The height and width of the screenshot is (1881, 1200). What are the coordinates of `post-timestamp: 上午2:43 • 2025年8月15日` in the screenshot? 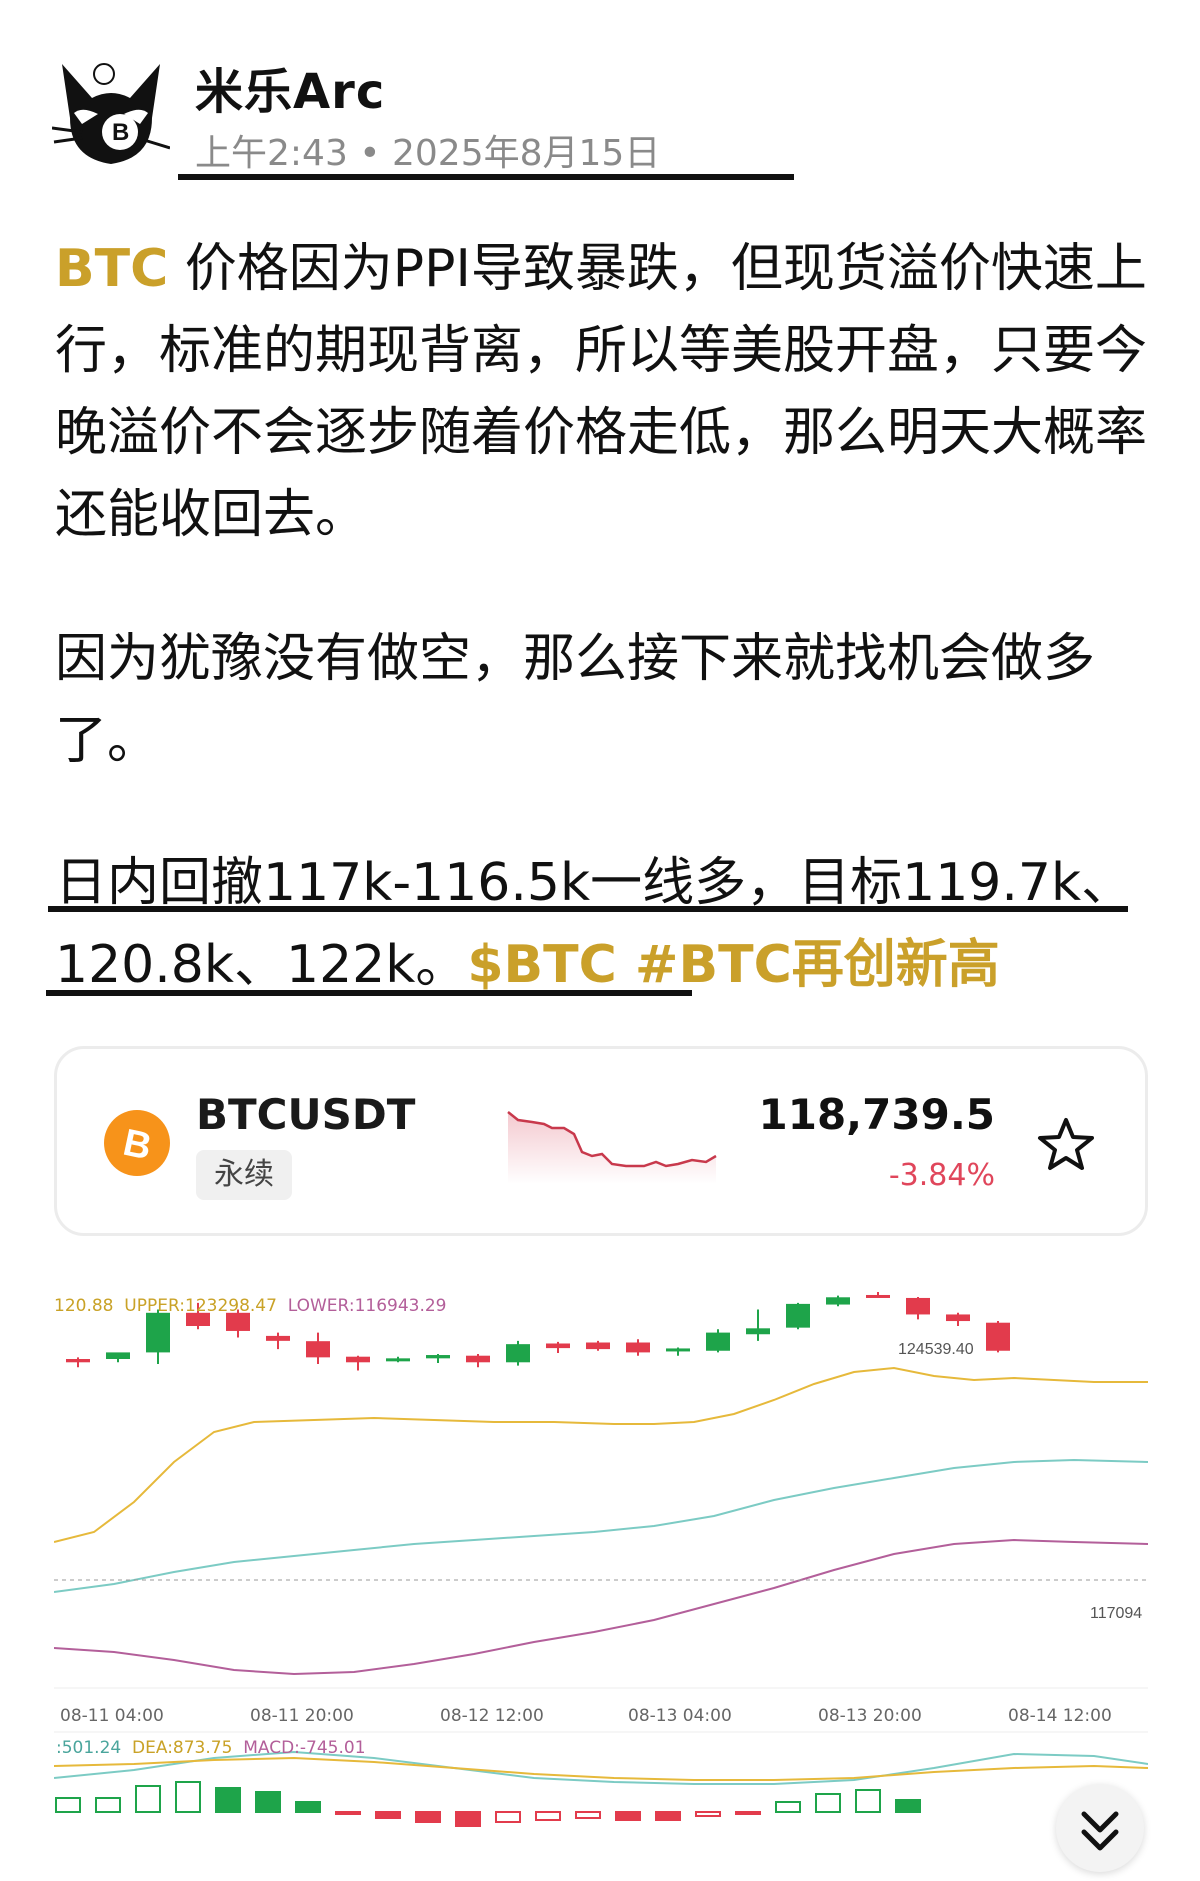 It's located at (427, 150).